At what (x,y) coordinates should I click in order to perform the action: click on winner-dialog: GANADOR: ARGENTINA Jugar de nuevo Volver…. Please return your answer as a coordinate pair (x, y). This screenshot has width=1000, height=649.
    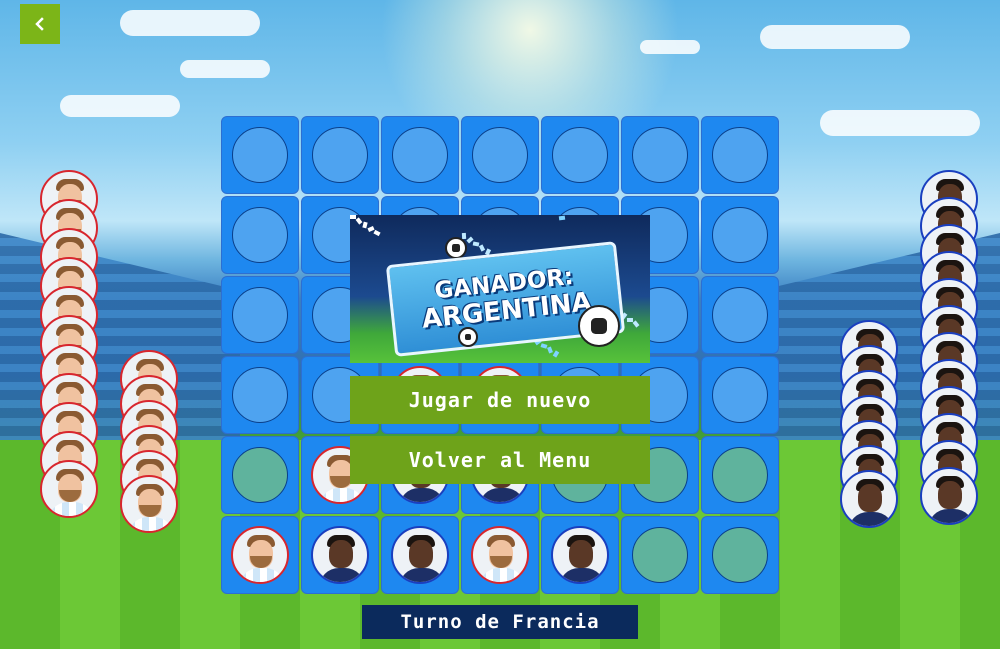
    Looking at the image, I should click on (500, 350).